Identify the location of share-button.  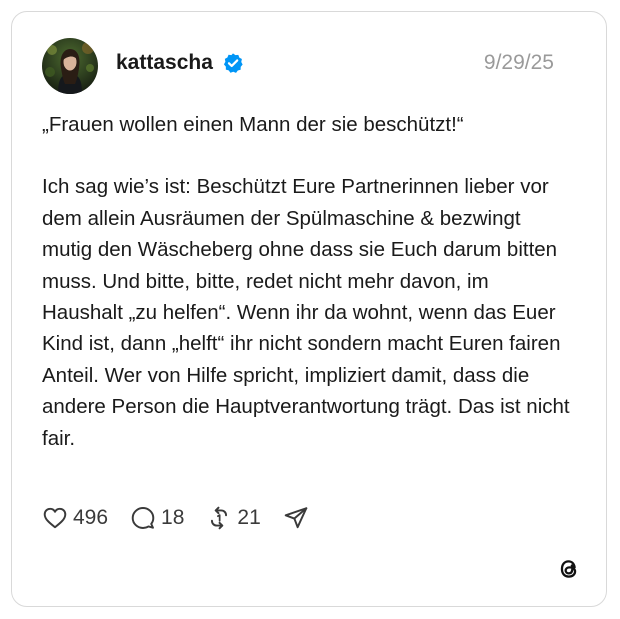
(296, 518).